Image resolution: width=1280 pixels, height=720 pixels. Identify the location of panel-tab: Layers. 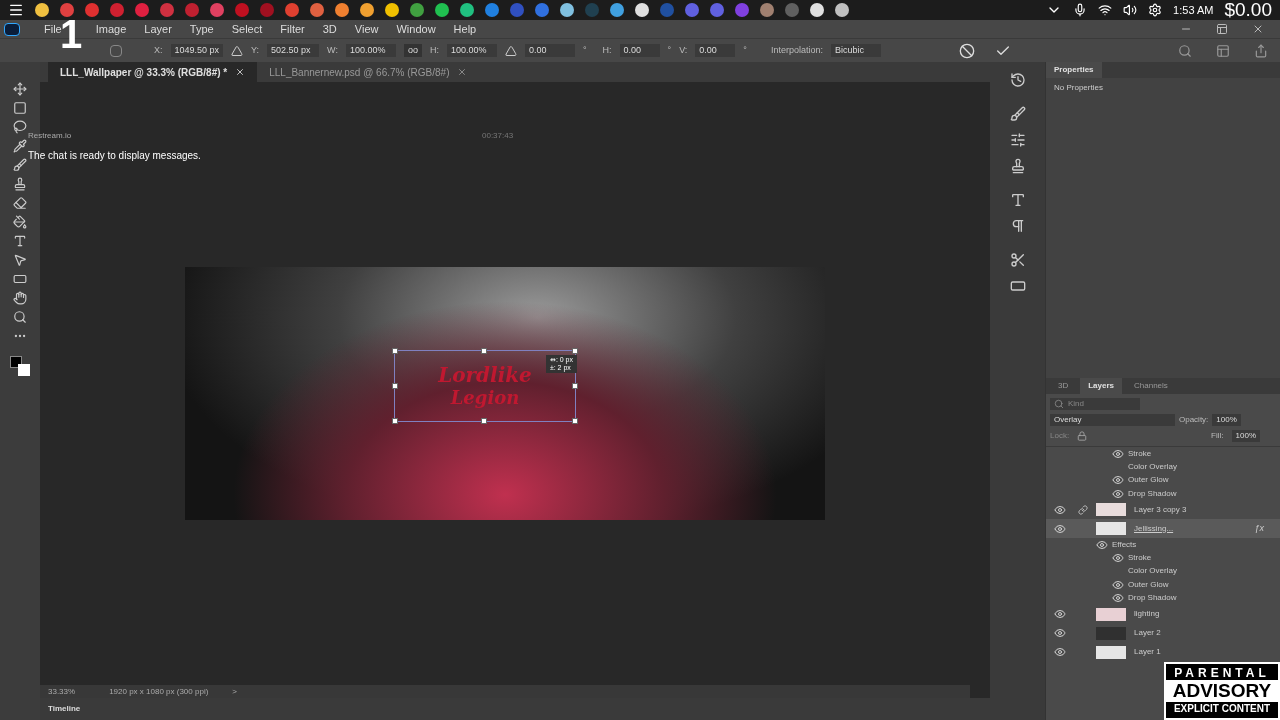
(1101, 386).